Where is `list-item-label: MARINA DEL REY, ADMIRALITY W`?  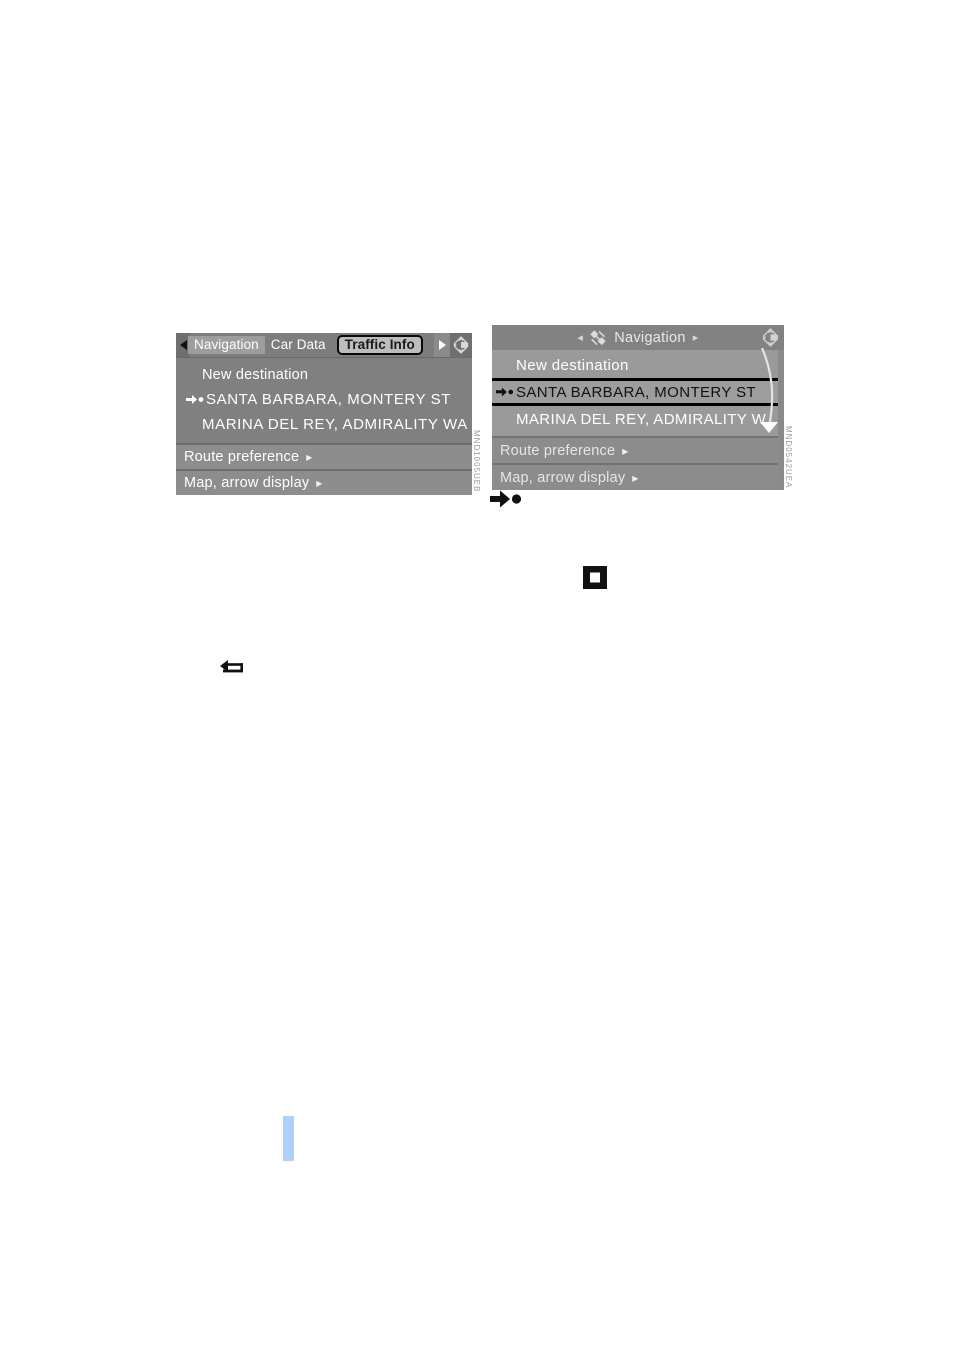
list-item-label: MARINA DEL REY, ADMIRALITY W is located at coordinates (641, 419).